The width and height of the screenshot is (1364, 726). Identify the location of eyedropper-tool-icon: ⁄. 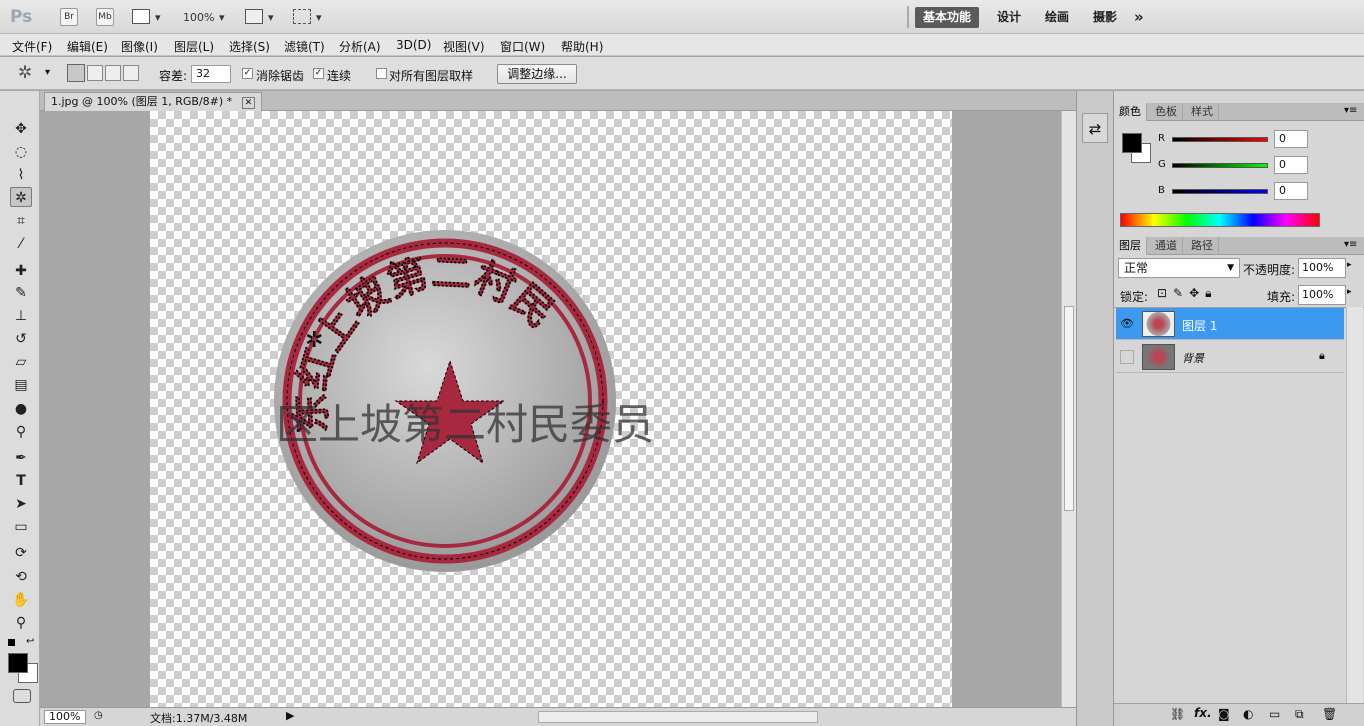
(21, 244).